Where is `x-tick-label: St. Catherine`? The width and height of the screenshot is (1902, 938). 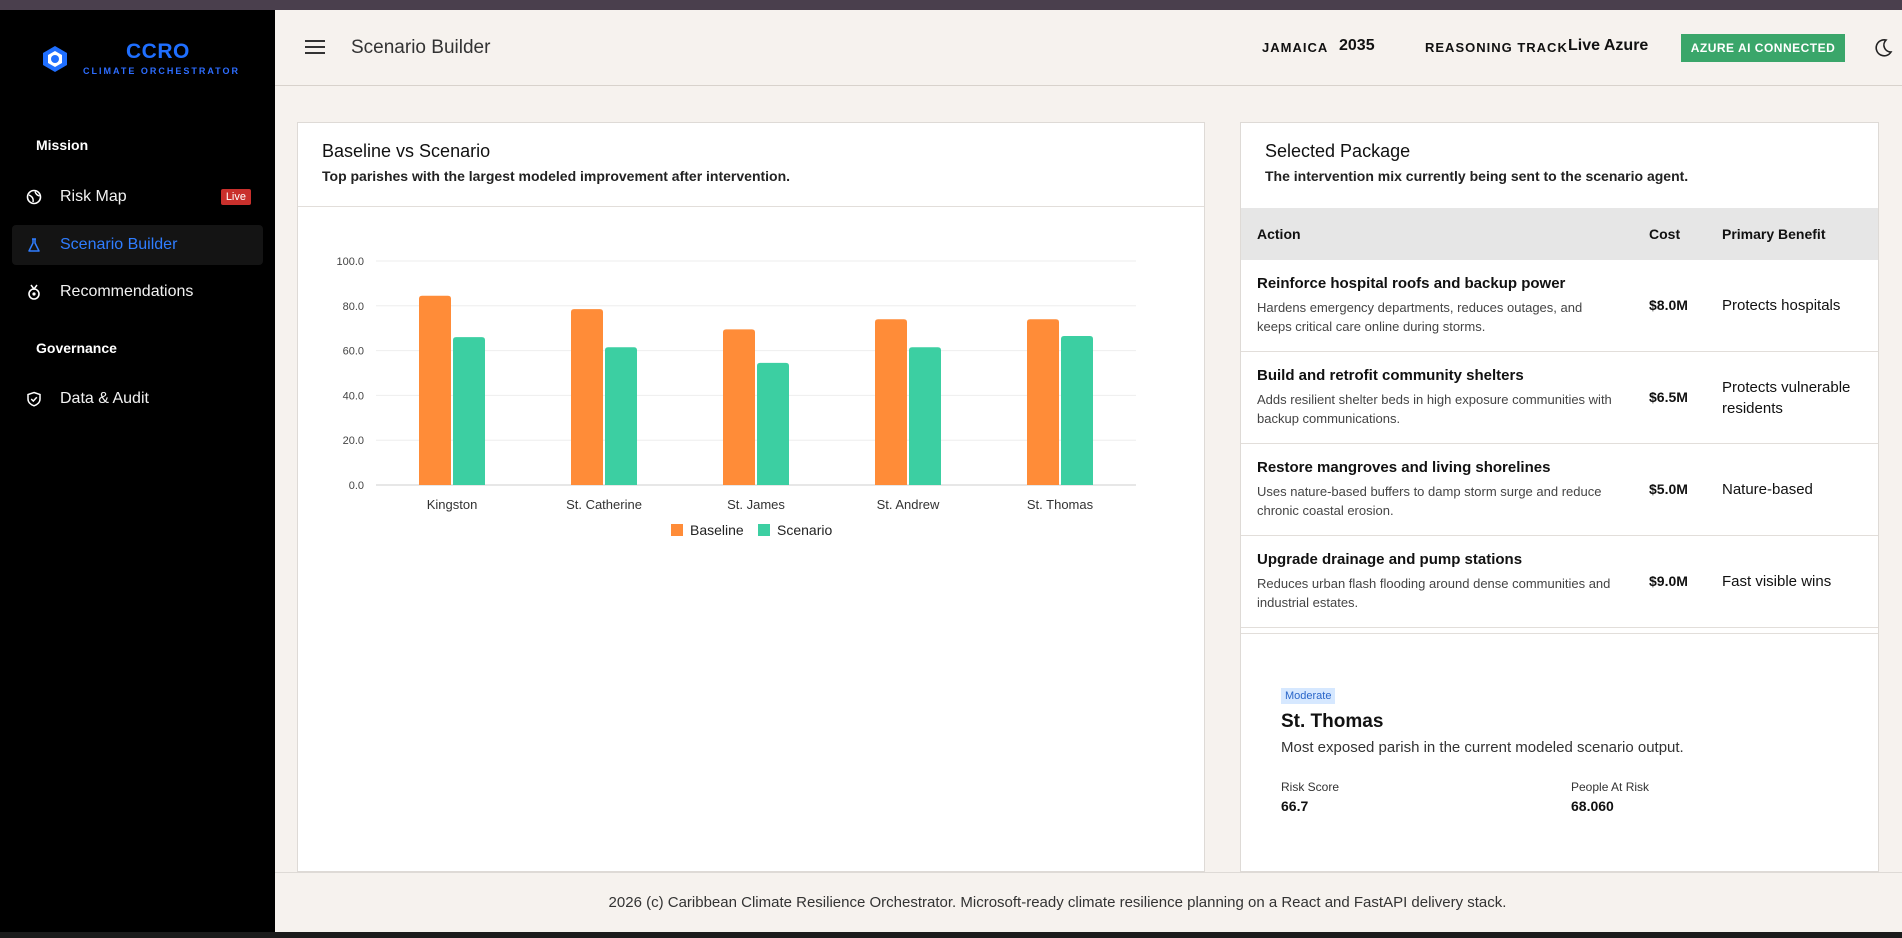 x-tick-label: St. Catherine is located at coordinates (604, 504).